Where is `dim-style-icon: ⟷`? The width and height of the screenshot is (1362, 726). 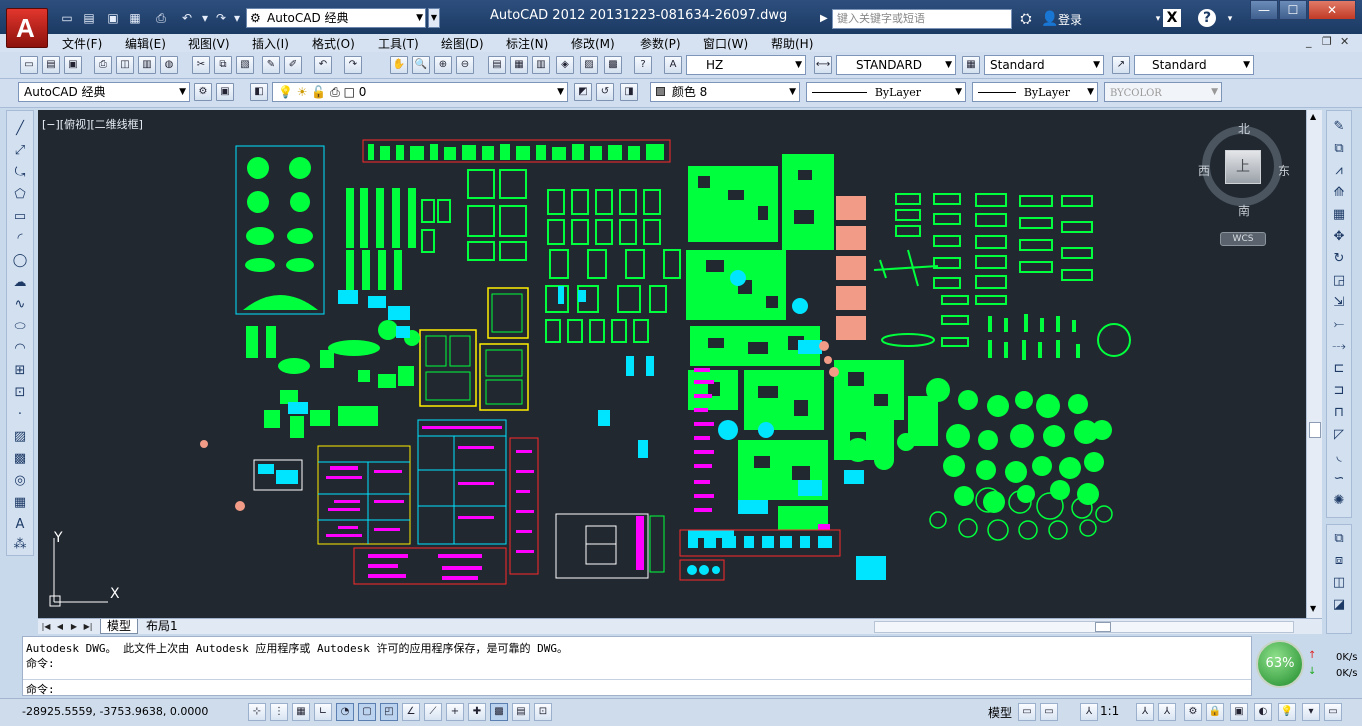
dim-style-icon: ⟷ is located at coordinates (823, 65).